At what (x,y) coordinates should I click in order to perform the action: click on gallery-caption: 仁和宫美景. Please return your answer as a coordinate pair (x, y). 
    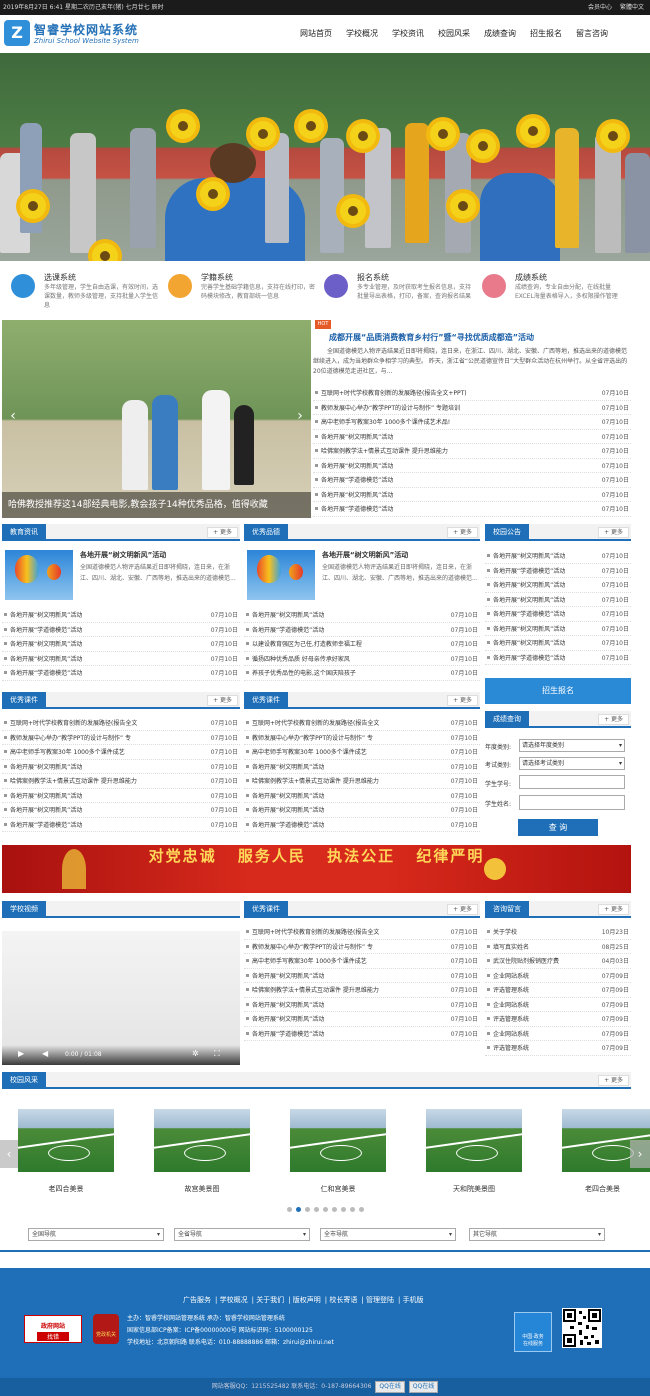
    Looking at the image, I should click on (338, 1189).